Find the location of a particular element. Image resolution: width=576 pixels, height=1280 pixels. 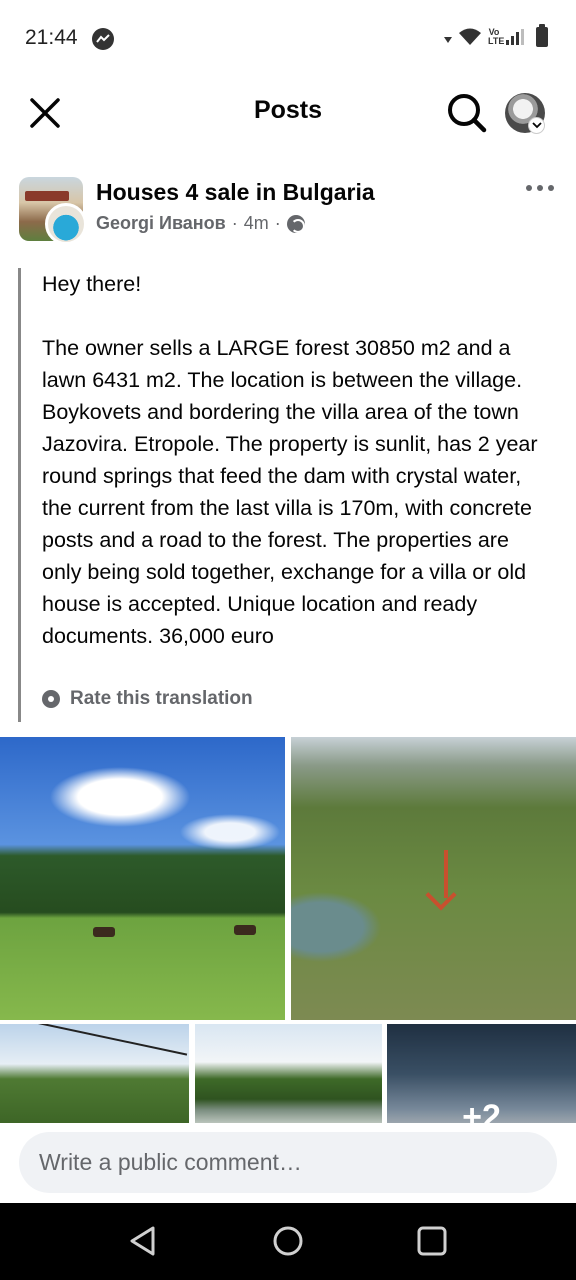

status-icons: Vo LTE is located at coordinates (496, 35).